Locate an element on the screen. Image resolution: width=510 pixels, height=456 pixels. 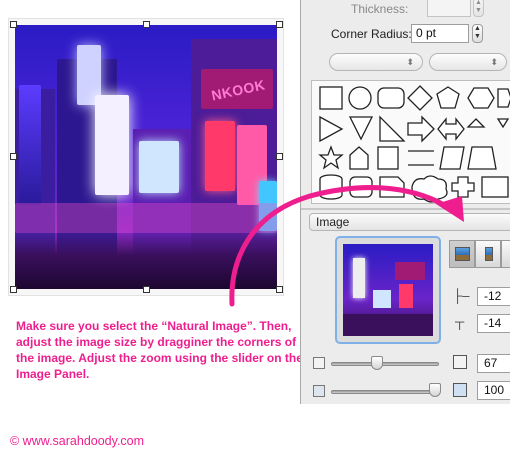
double-arrow-shape-icon is located at coordinates (451, 129).